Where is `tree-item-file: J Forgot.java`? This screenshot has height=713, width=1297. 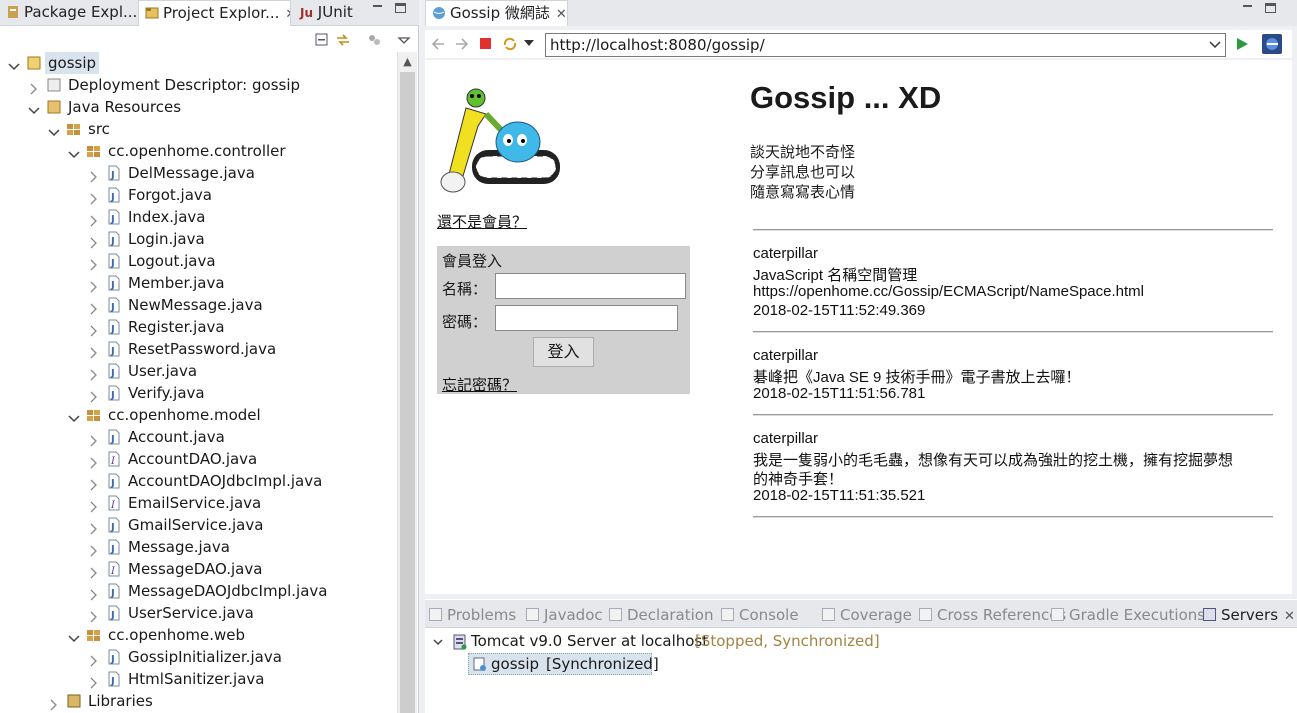 tree-item-file: J Forgot.java is located at coordinates (197, 195).